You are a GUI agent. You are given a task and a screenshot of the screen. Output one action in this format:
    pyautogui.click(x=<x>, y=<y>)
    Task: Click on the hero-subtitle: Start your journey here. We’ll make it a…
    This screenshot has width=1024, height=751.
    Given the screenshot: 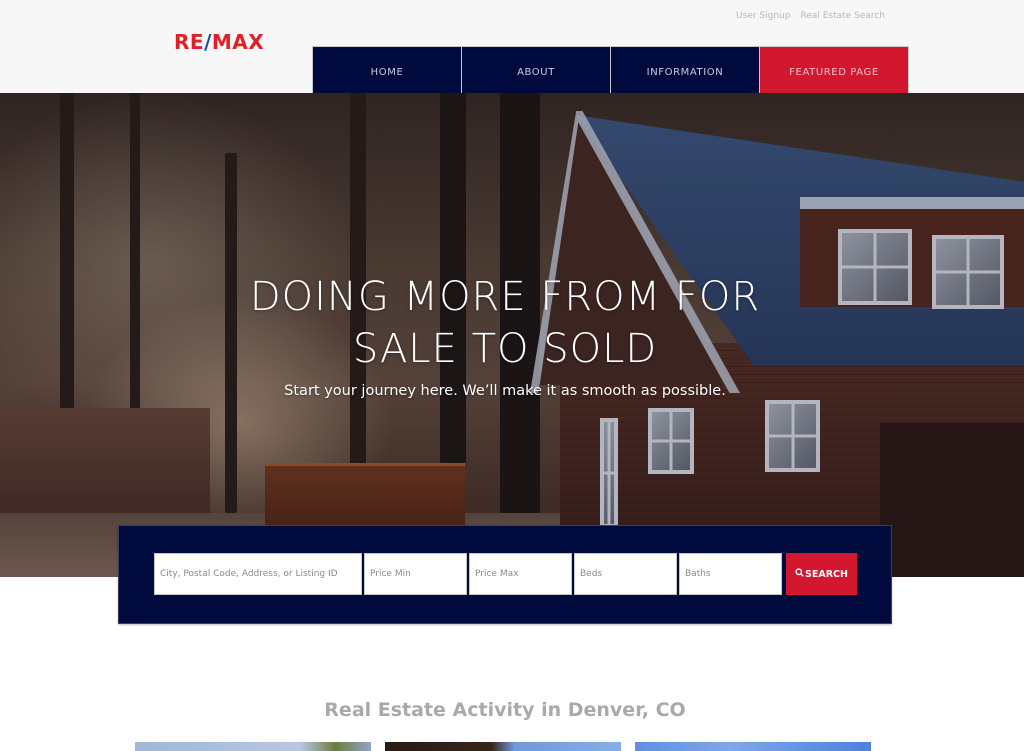 What is the action you would take?
    pyautogui.click(x=505, y=391)
    